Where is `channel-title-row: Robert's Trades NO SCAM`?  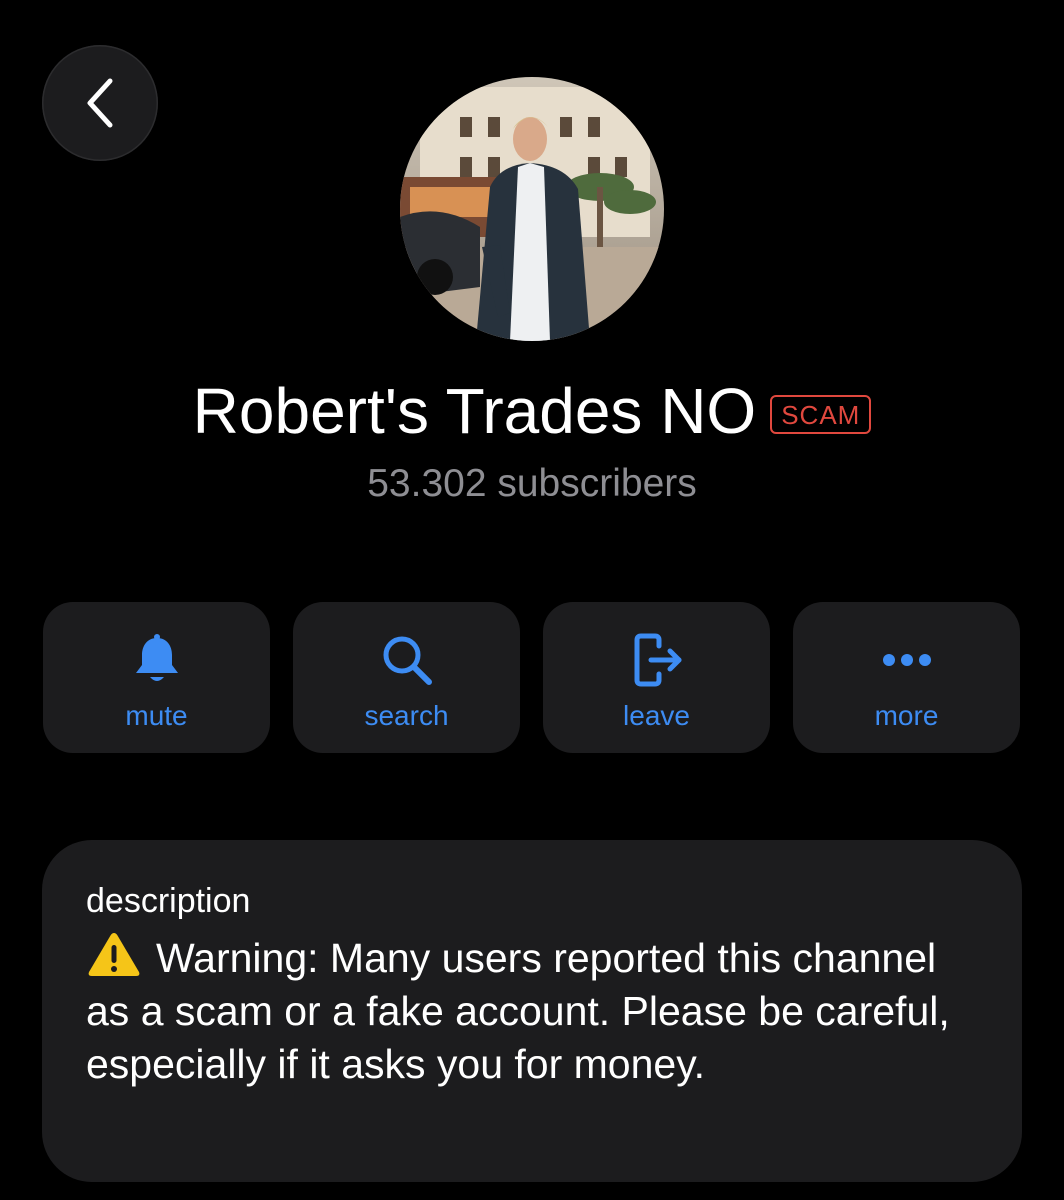 channel-title-row: Robert's Trades NO SCAM is located at coordinates (532, 411).